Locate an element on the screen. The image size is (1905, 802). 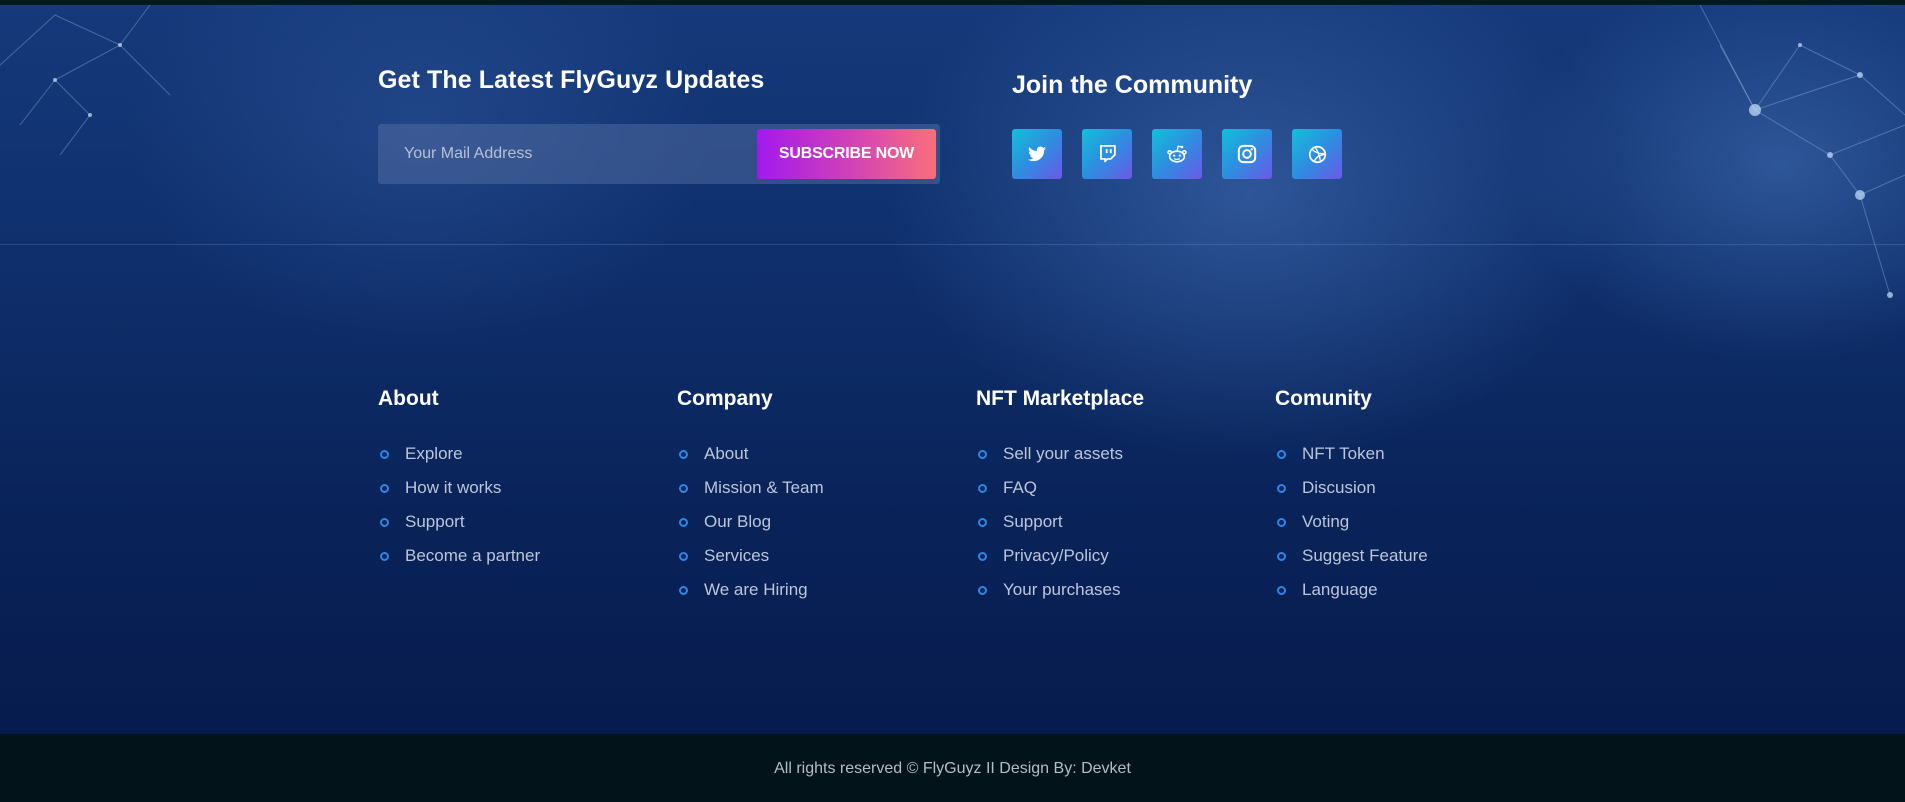
social-dribbble-button is located at coordinates (1317, 154).